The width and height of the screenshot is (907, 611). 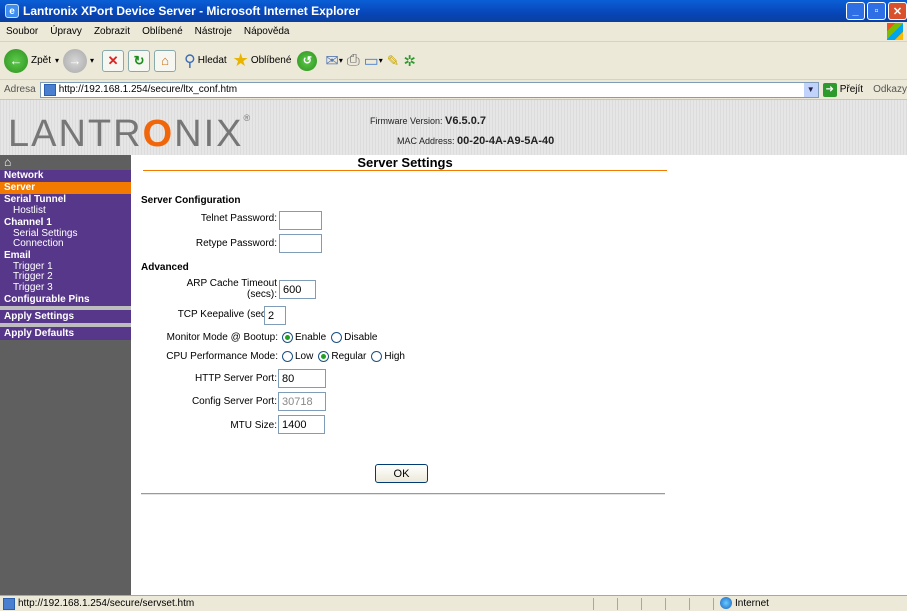 I want to click on search-icon: ⚲, so click(x=190, y=61).